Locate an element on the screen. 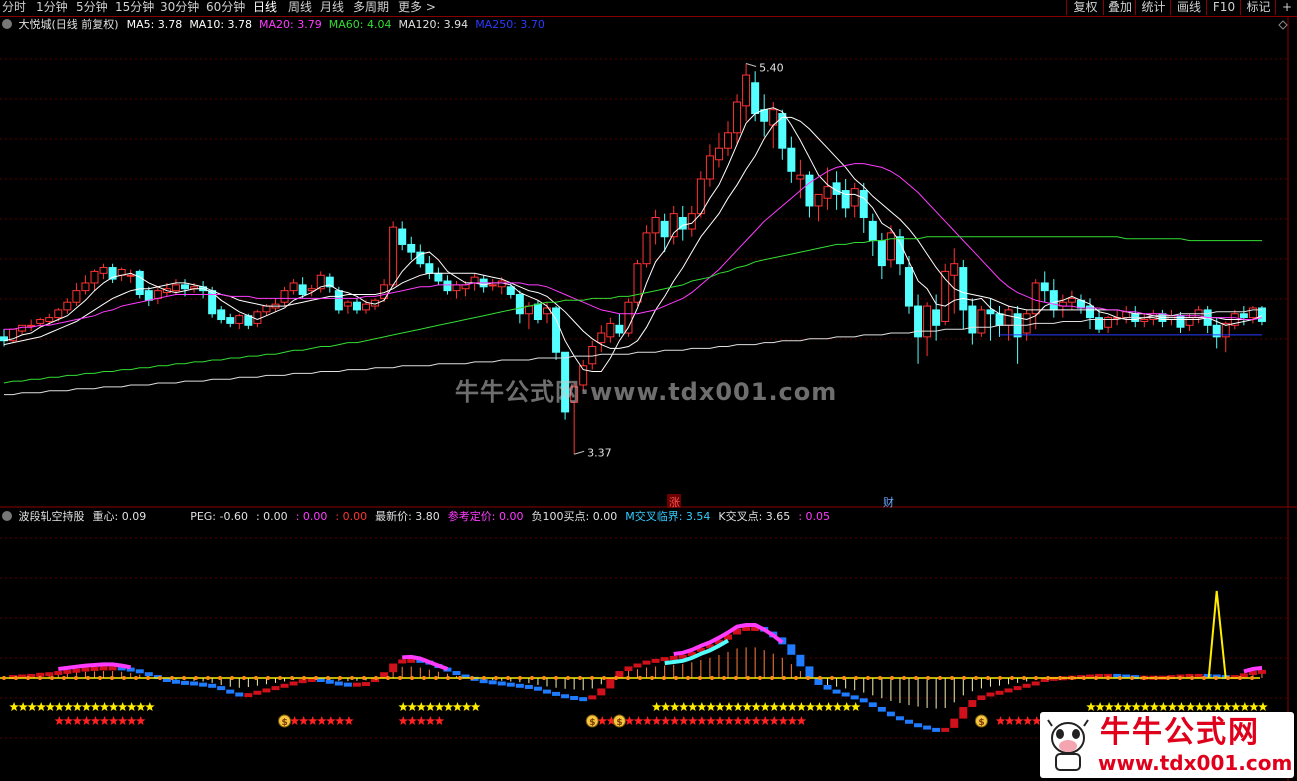 This screenshot has width=1297, height=781. timeframe-1: 1分钟 is located at coordinates (52, 7).